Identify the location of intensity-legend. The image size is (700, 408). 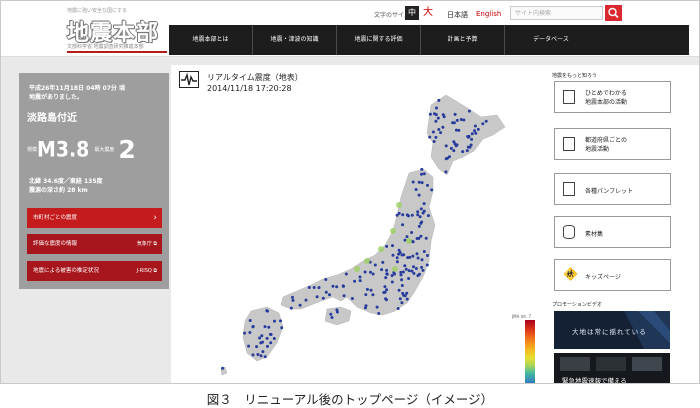
(530, 351).